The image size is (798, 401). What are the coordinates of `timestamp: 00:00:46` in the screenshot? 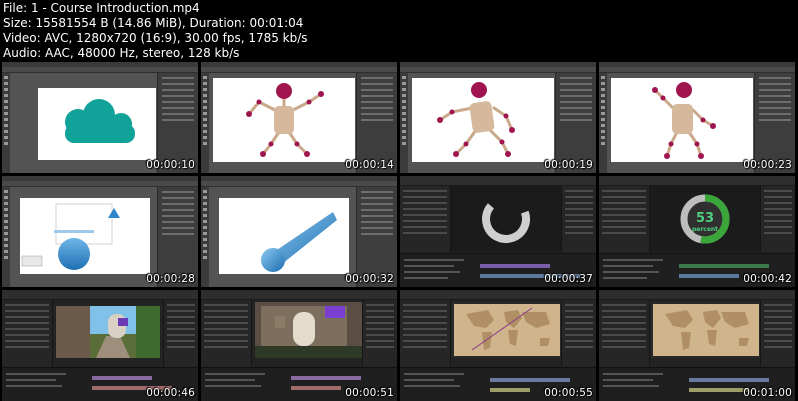 It's located at (170, 393).